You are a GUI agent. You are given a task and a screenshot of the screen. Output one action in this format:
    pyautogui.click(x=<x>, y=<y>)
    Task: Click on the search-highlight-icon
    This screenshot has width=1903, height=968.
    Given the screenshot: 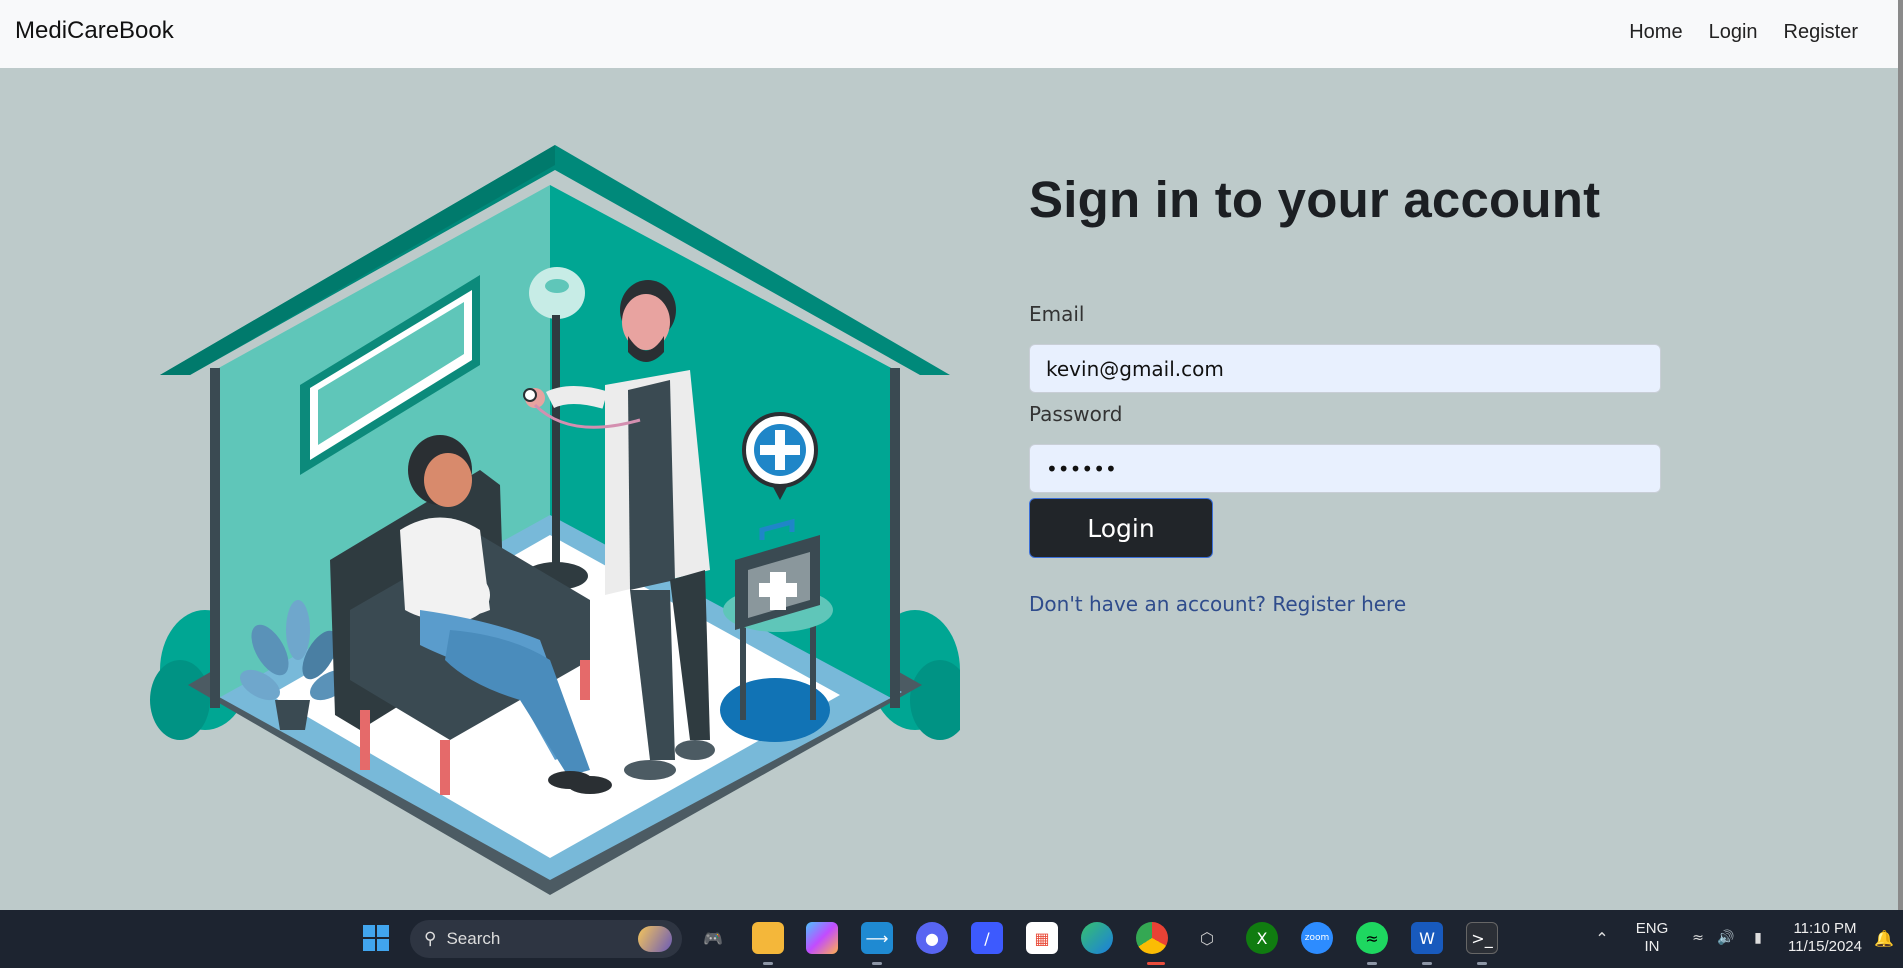 What is the action you would take?
    pyautogui.click(x=655, y=939)
    